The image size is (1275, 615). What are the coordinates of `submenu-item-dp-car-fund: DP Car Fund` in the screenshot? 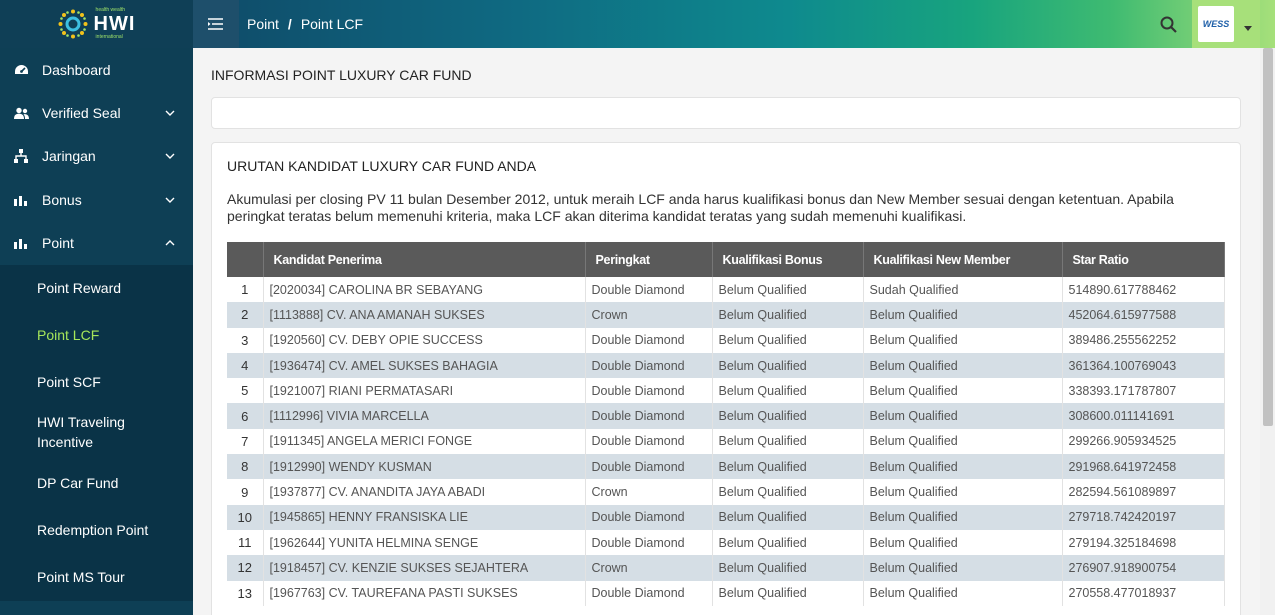 It's located at (96, 483).